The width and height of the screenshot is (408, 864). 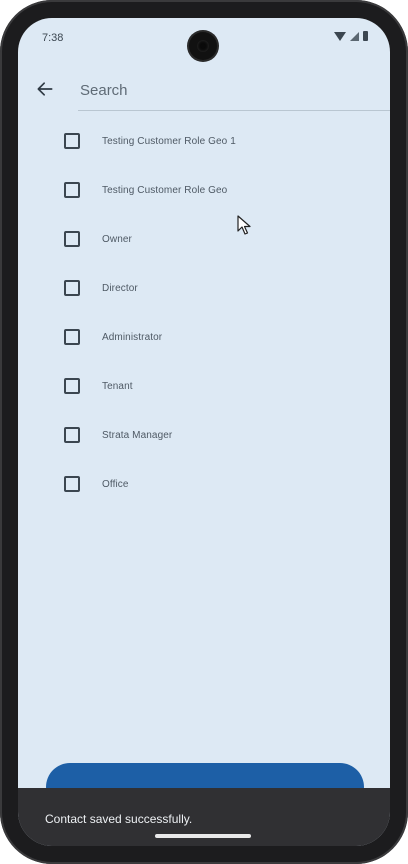 I want to click on role-item: Administrator, so click(x=204, y=337).